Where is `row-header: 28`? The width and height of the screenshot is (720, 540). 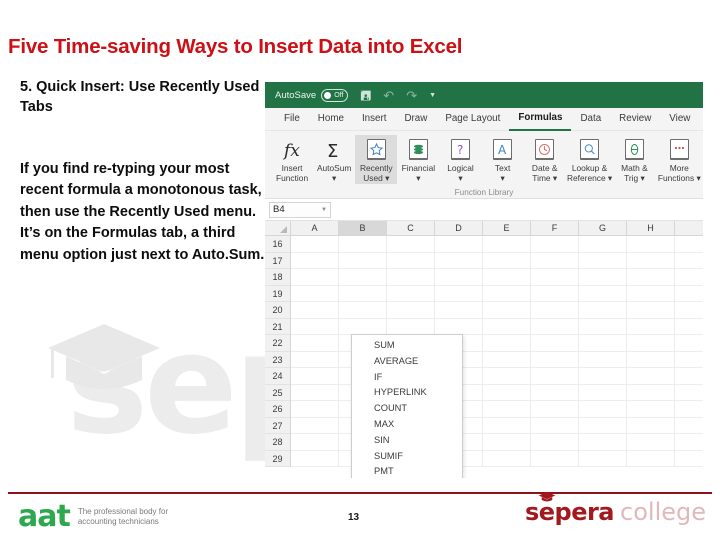
row-header: 28 is located at coordinates (277, 442).